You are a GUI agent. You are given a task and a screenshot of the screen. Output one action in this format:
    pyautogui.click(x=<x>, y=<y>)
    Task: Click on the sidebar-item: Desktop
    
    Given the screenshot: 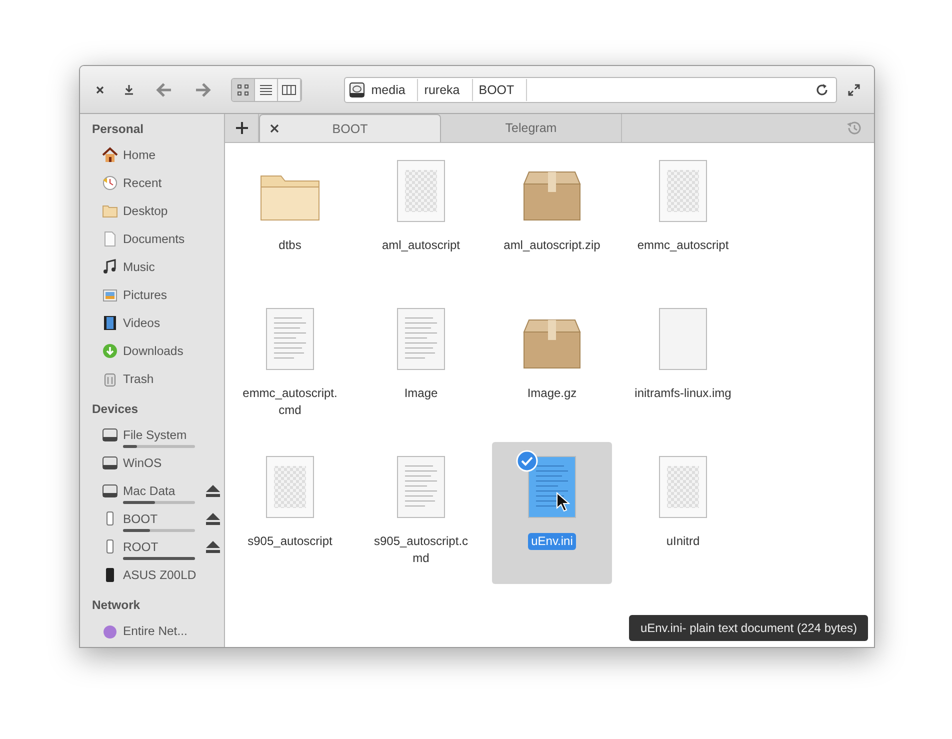 What is the action you would take?
    pyautogui.click(x=145, y=211)
    